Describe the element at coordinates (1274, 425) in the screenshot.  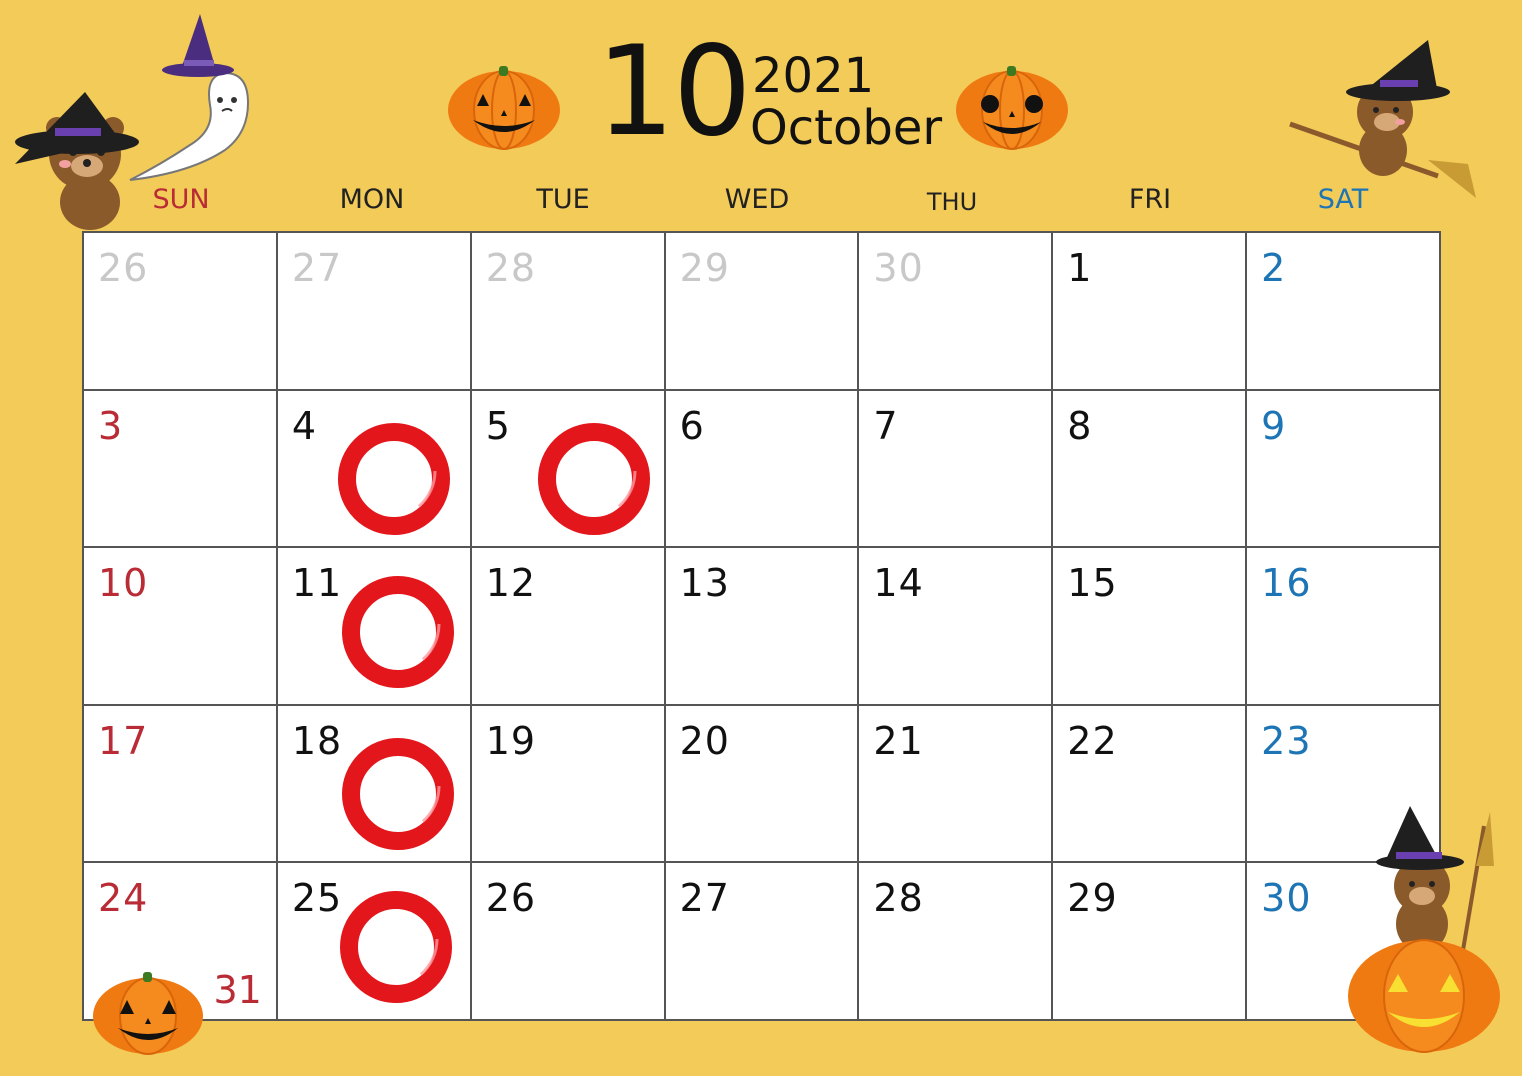
I see `day-number: 9` at that location.